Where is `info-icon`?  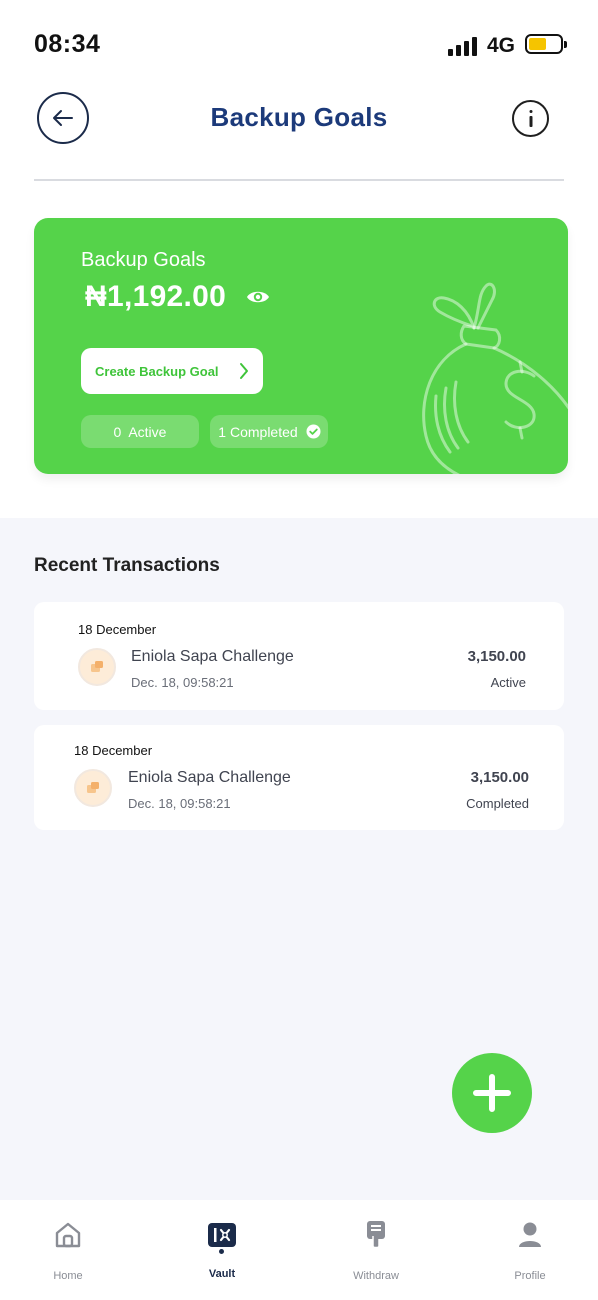 info-icon is located at coordinates (530, 118).